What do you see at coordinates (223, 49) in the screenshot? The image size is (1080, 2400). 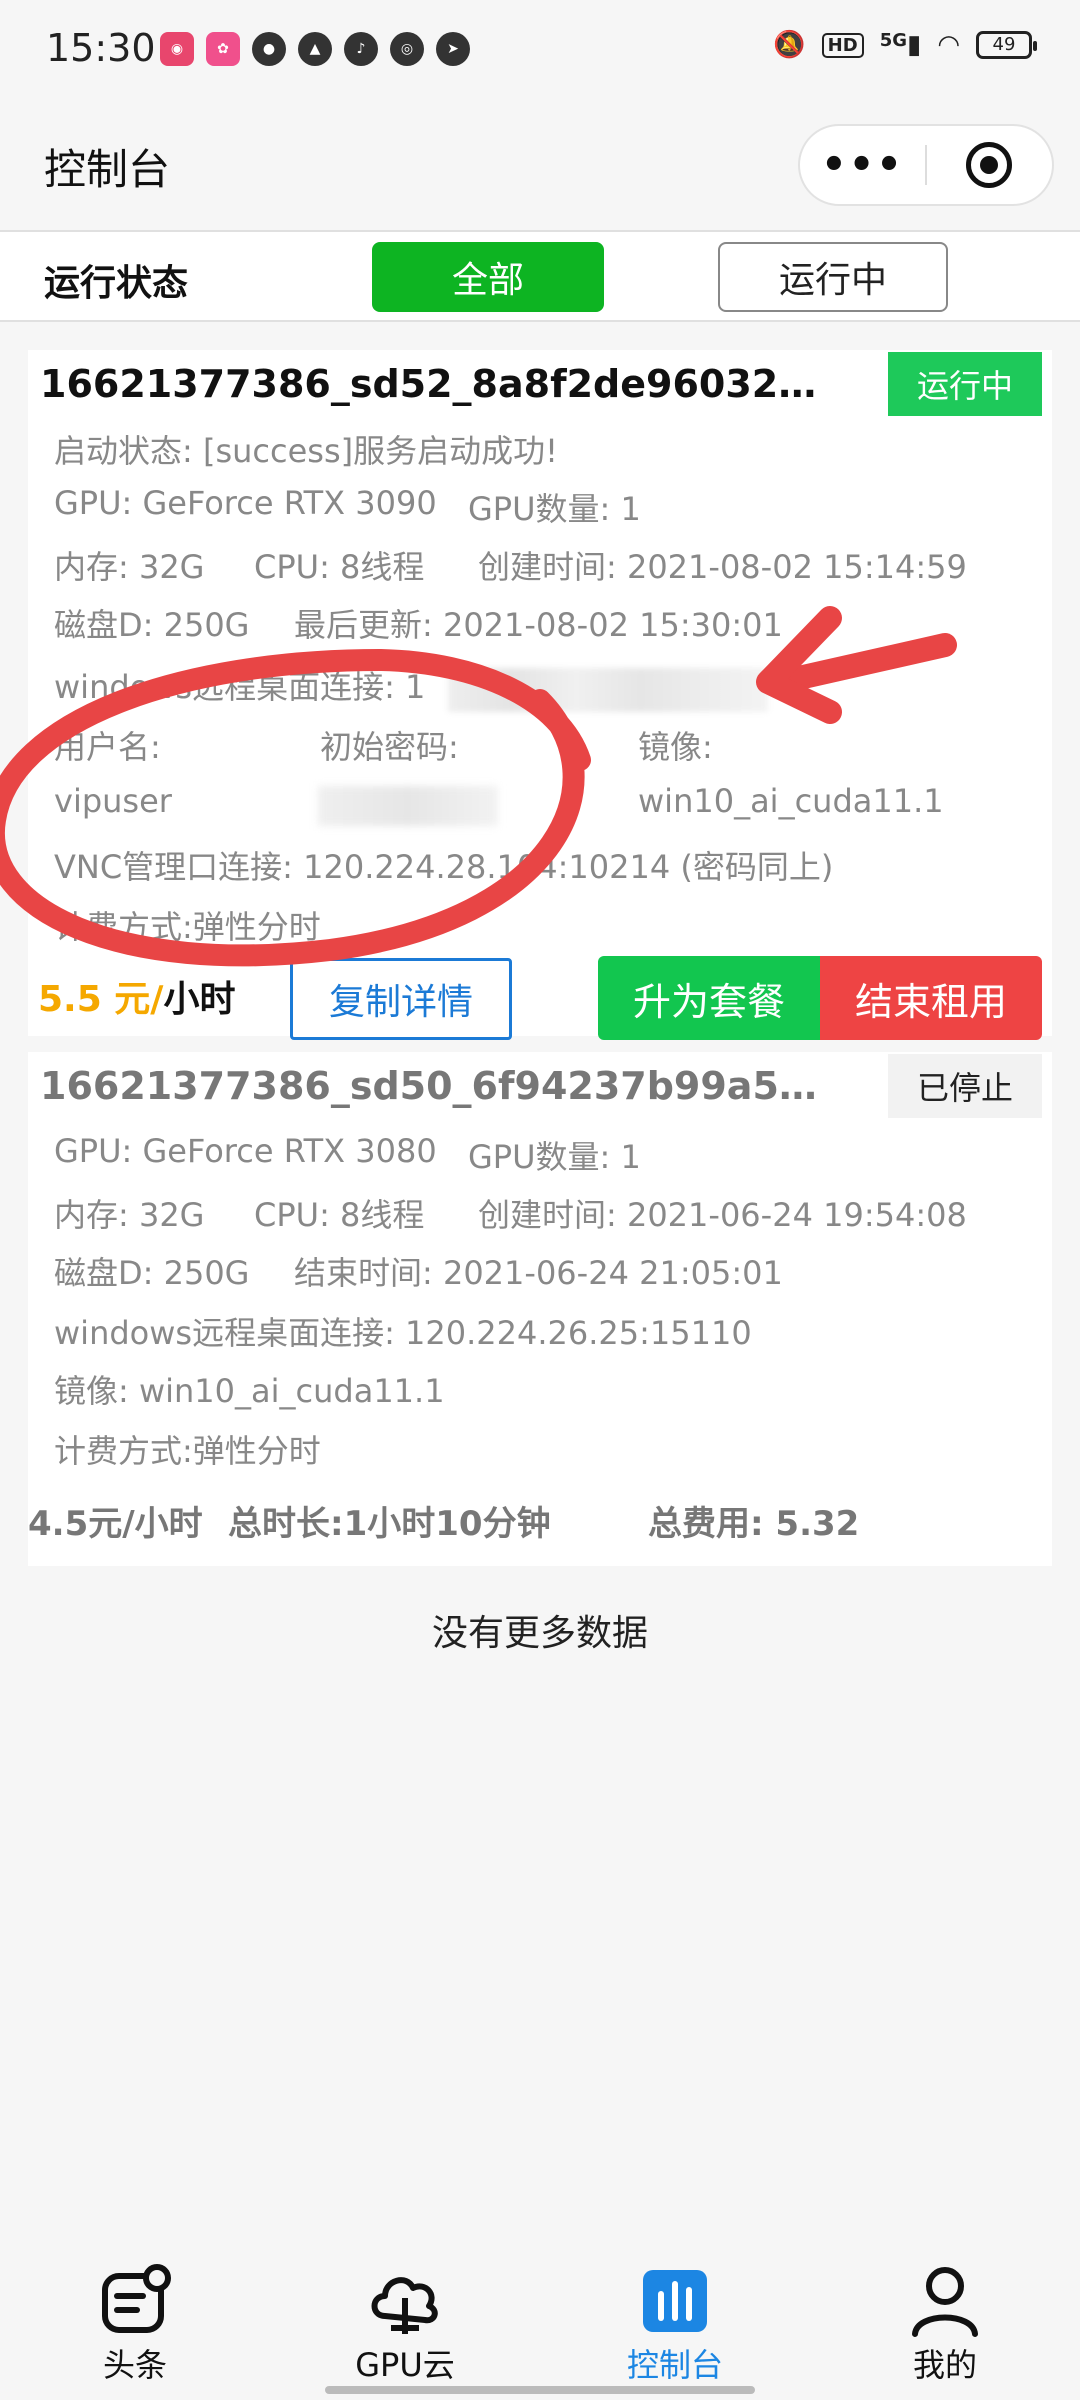 I see `app-notification-icon: ✿` at bounding box center [223, 49].